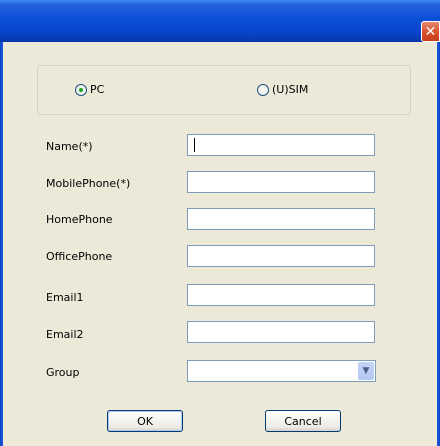 The width and height of the screenshot is (440, 446). Describe the element at coordinates (194, 145) in the screenshot. I see `text-caret` at that location.